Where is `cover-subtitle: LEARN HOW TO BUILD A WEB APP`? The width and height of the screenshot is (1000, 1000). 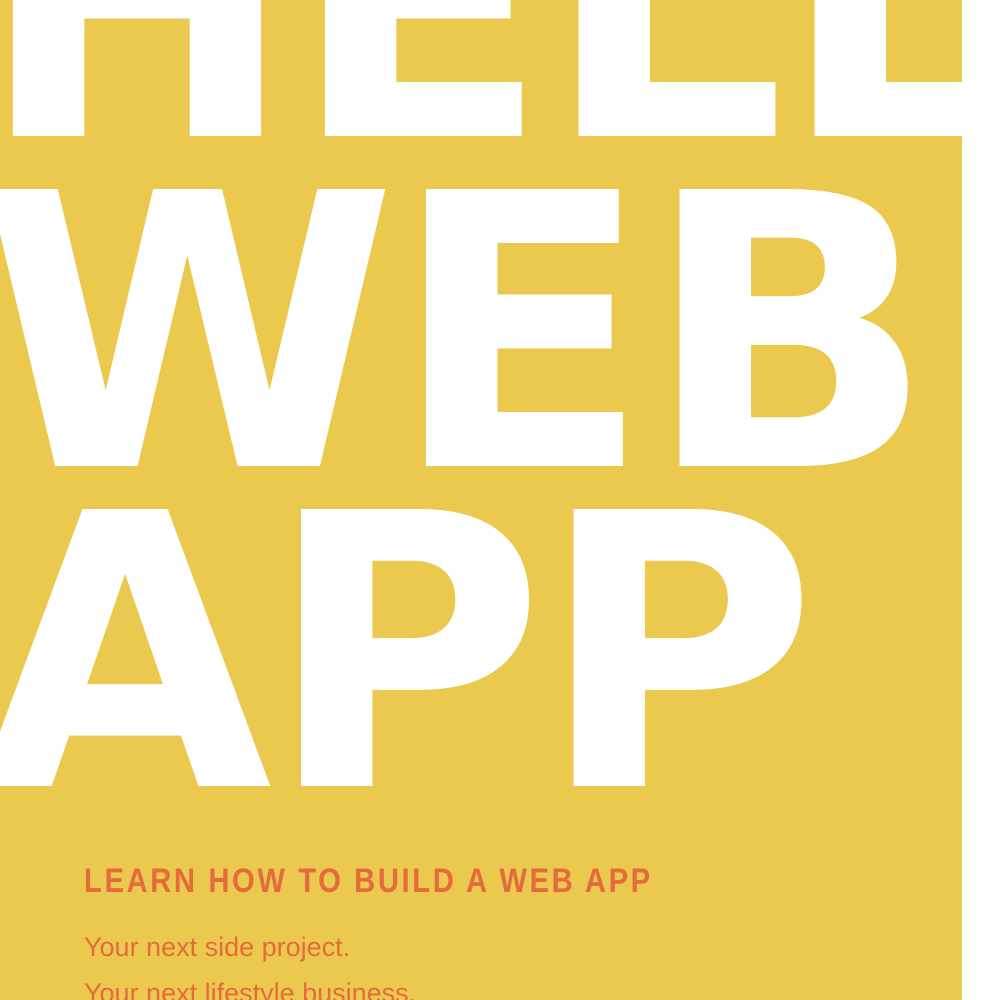
cover-subtitle: LEARN HOW TO BUILD A WEB APP is located at coordinates (368, 881).